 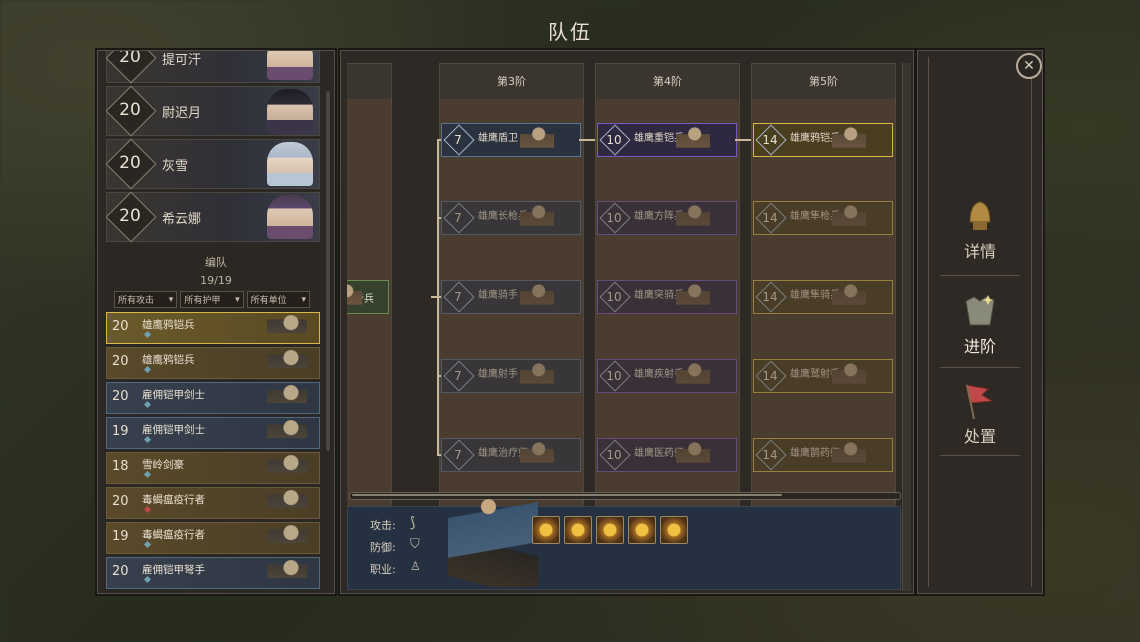 I want to click on tier-column: 第3阶 7 雄鹰盾卫 7 雄鹰长枪兵 7 雄鹰骑手 7 雄鹰射手 7 雄鹰治疗师, so click(x=511, y=302).